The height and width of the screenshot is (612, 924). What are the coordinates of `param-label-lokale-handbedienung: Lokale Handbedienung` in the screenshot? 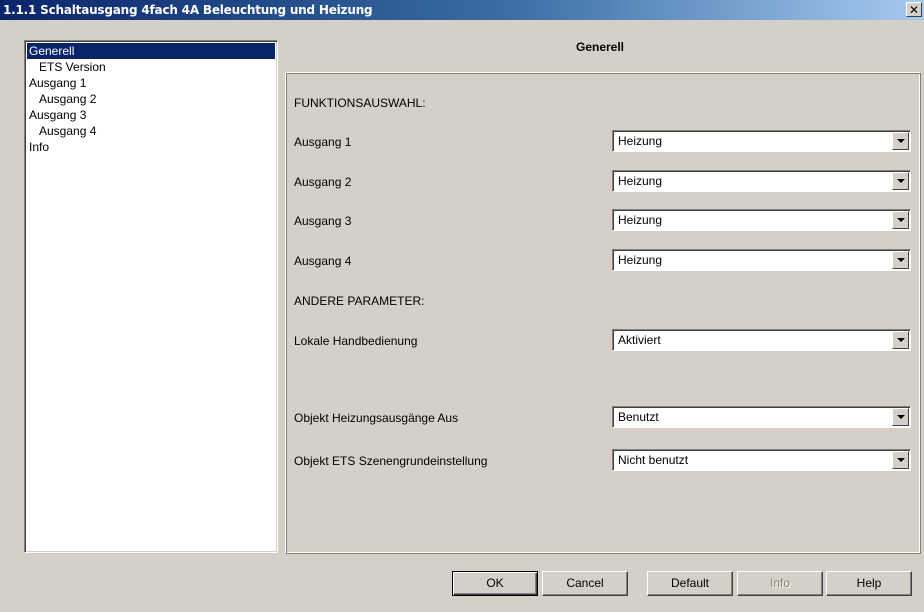 It's located at (356, 341).